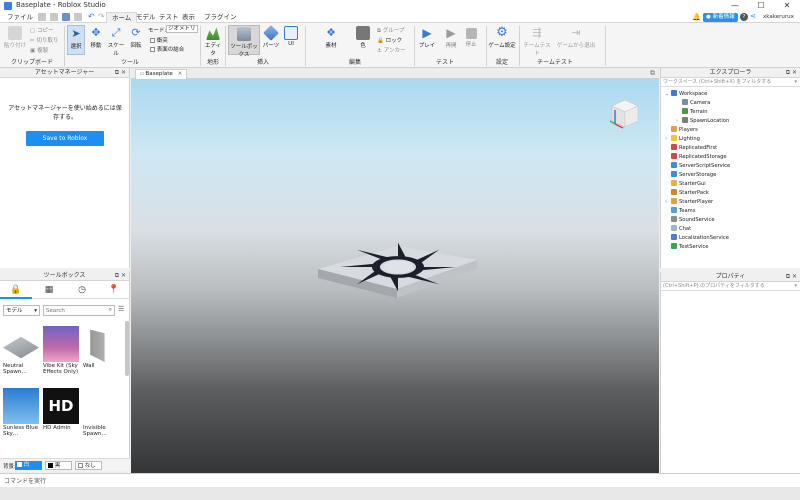 This screenshot has width=800, height=500. I want to click on explorer-item-label: ReplicatedFirst, so click(698, 148).